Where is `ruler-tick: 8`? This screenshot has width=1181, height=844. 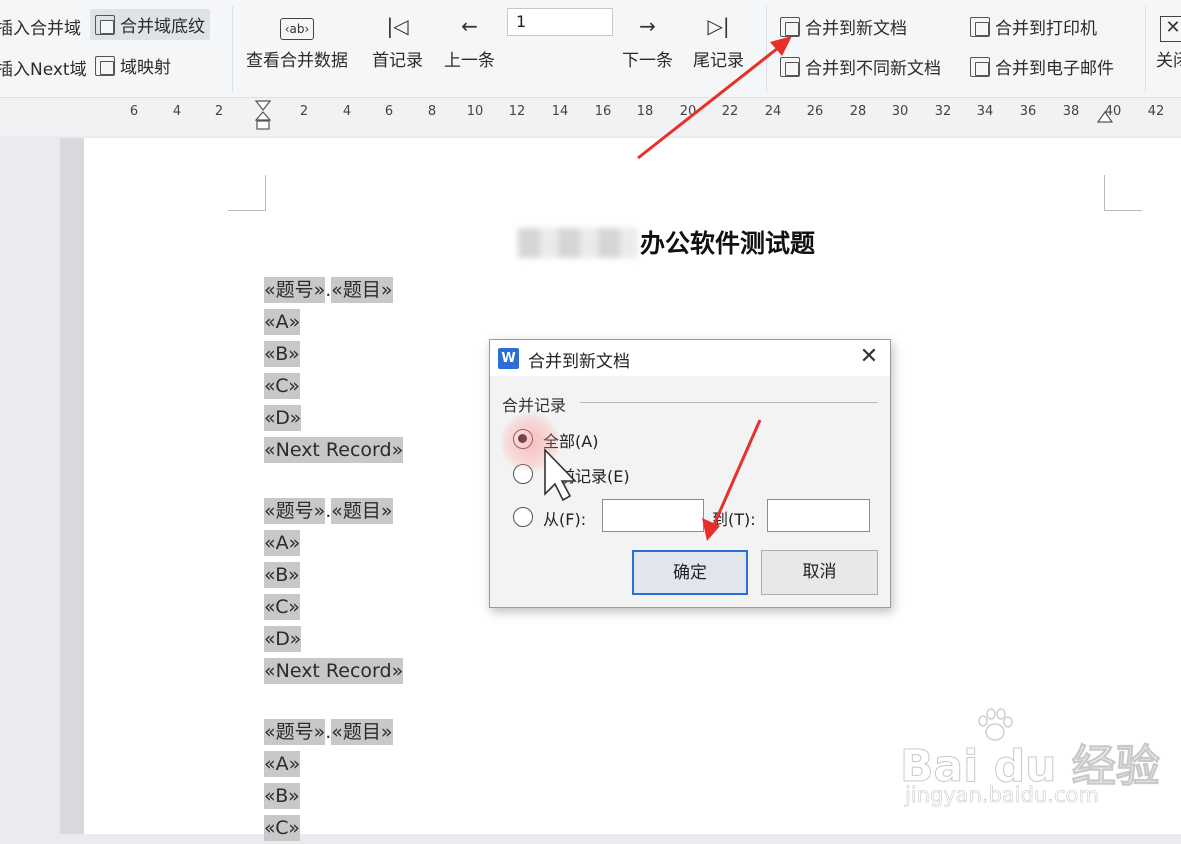 ruler-tick: 8 is located at coordinates (432, 111).